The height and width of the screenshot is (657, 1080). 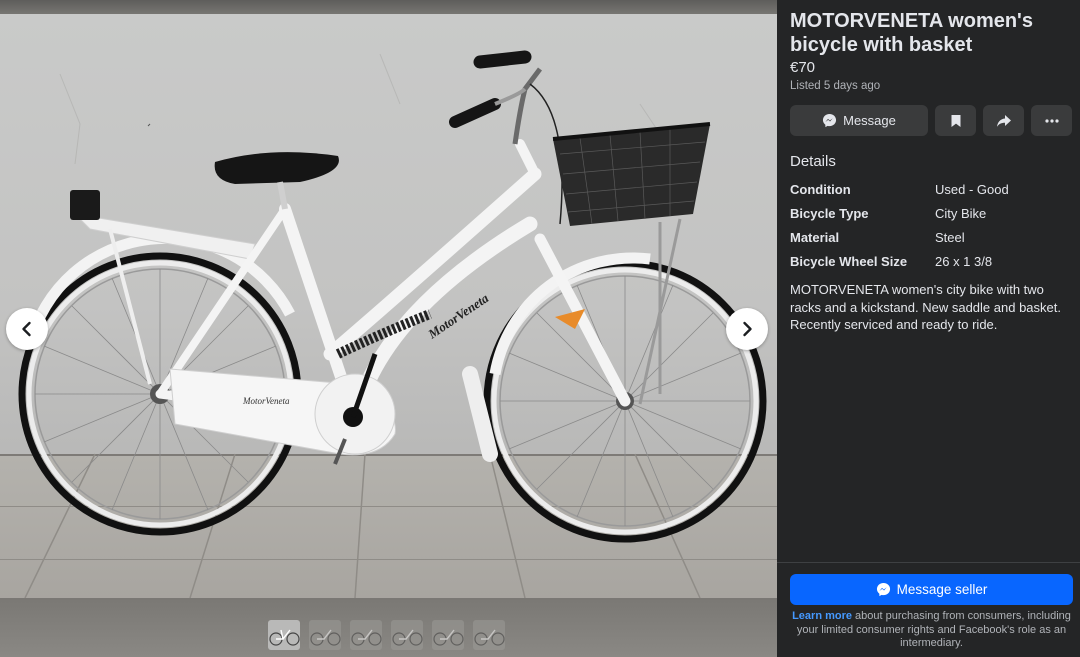 I want to click on next-photo-button, so click(x=747, y=329).